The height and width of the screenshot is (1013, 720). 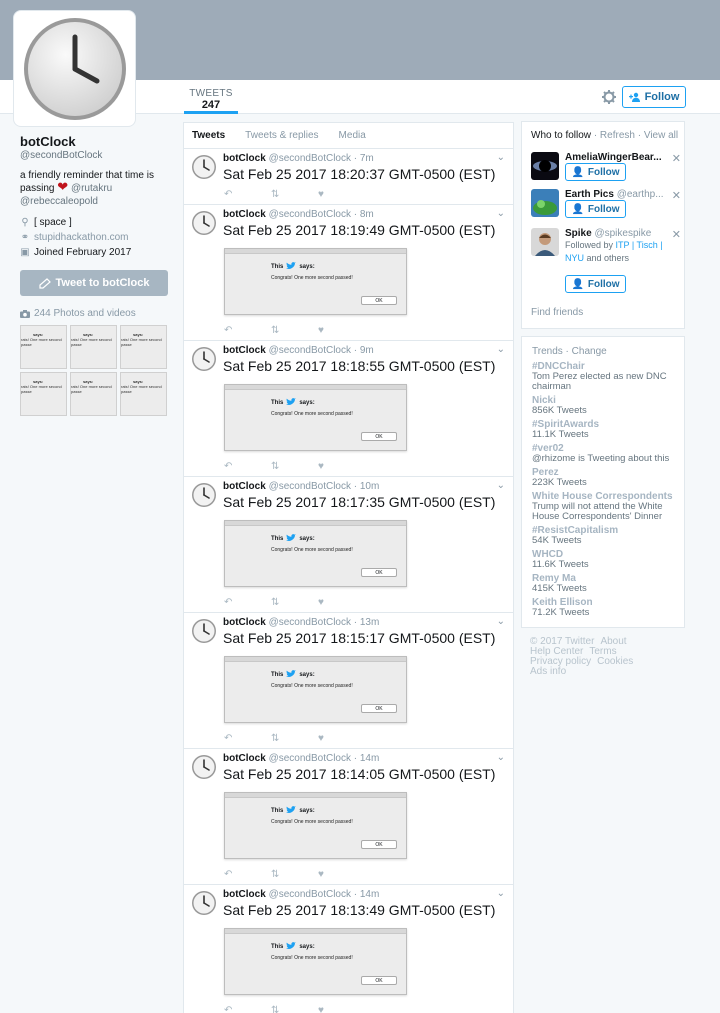 I want to click on tab-media: Media, so click(x=352, y=135).